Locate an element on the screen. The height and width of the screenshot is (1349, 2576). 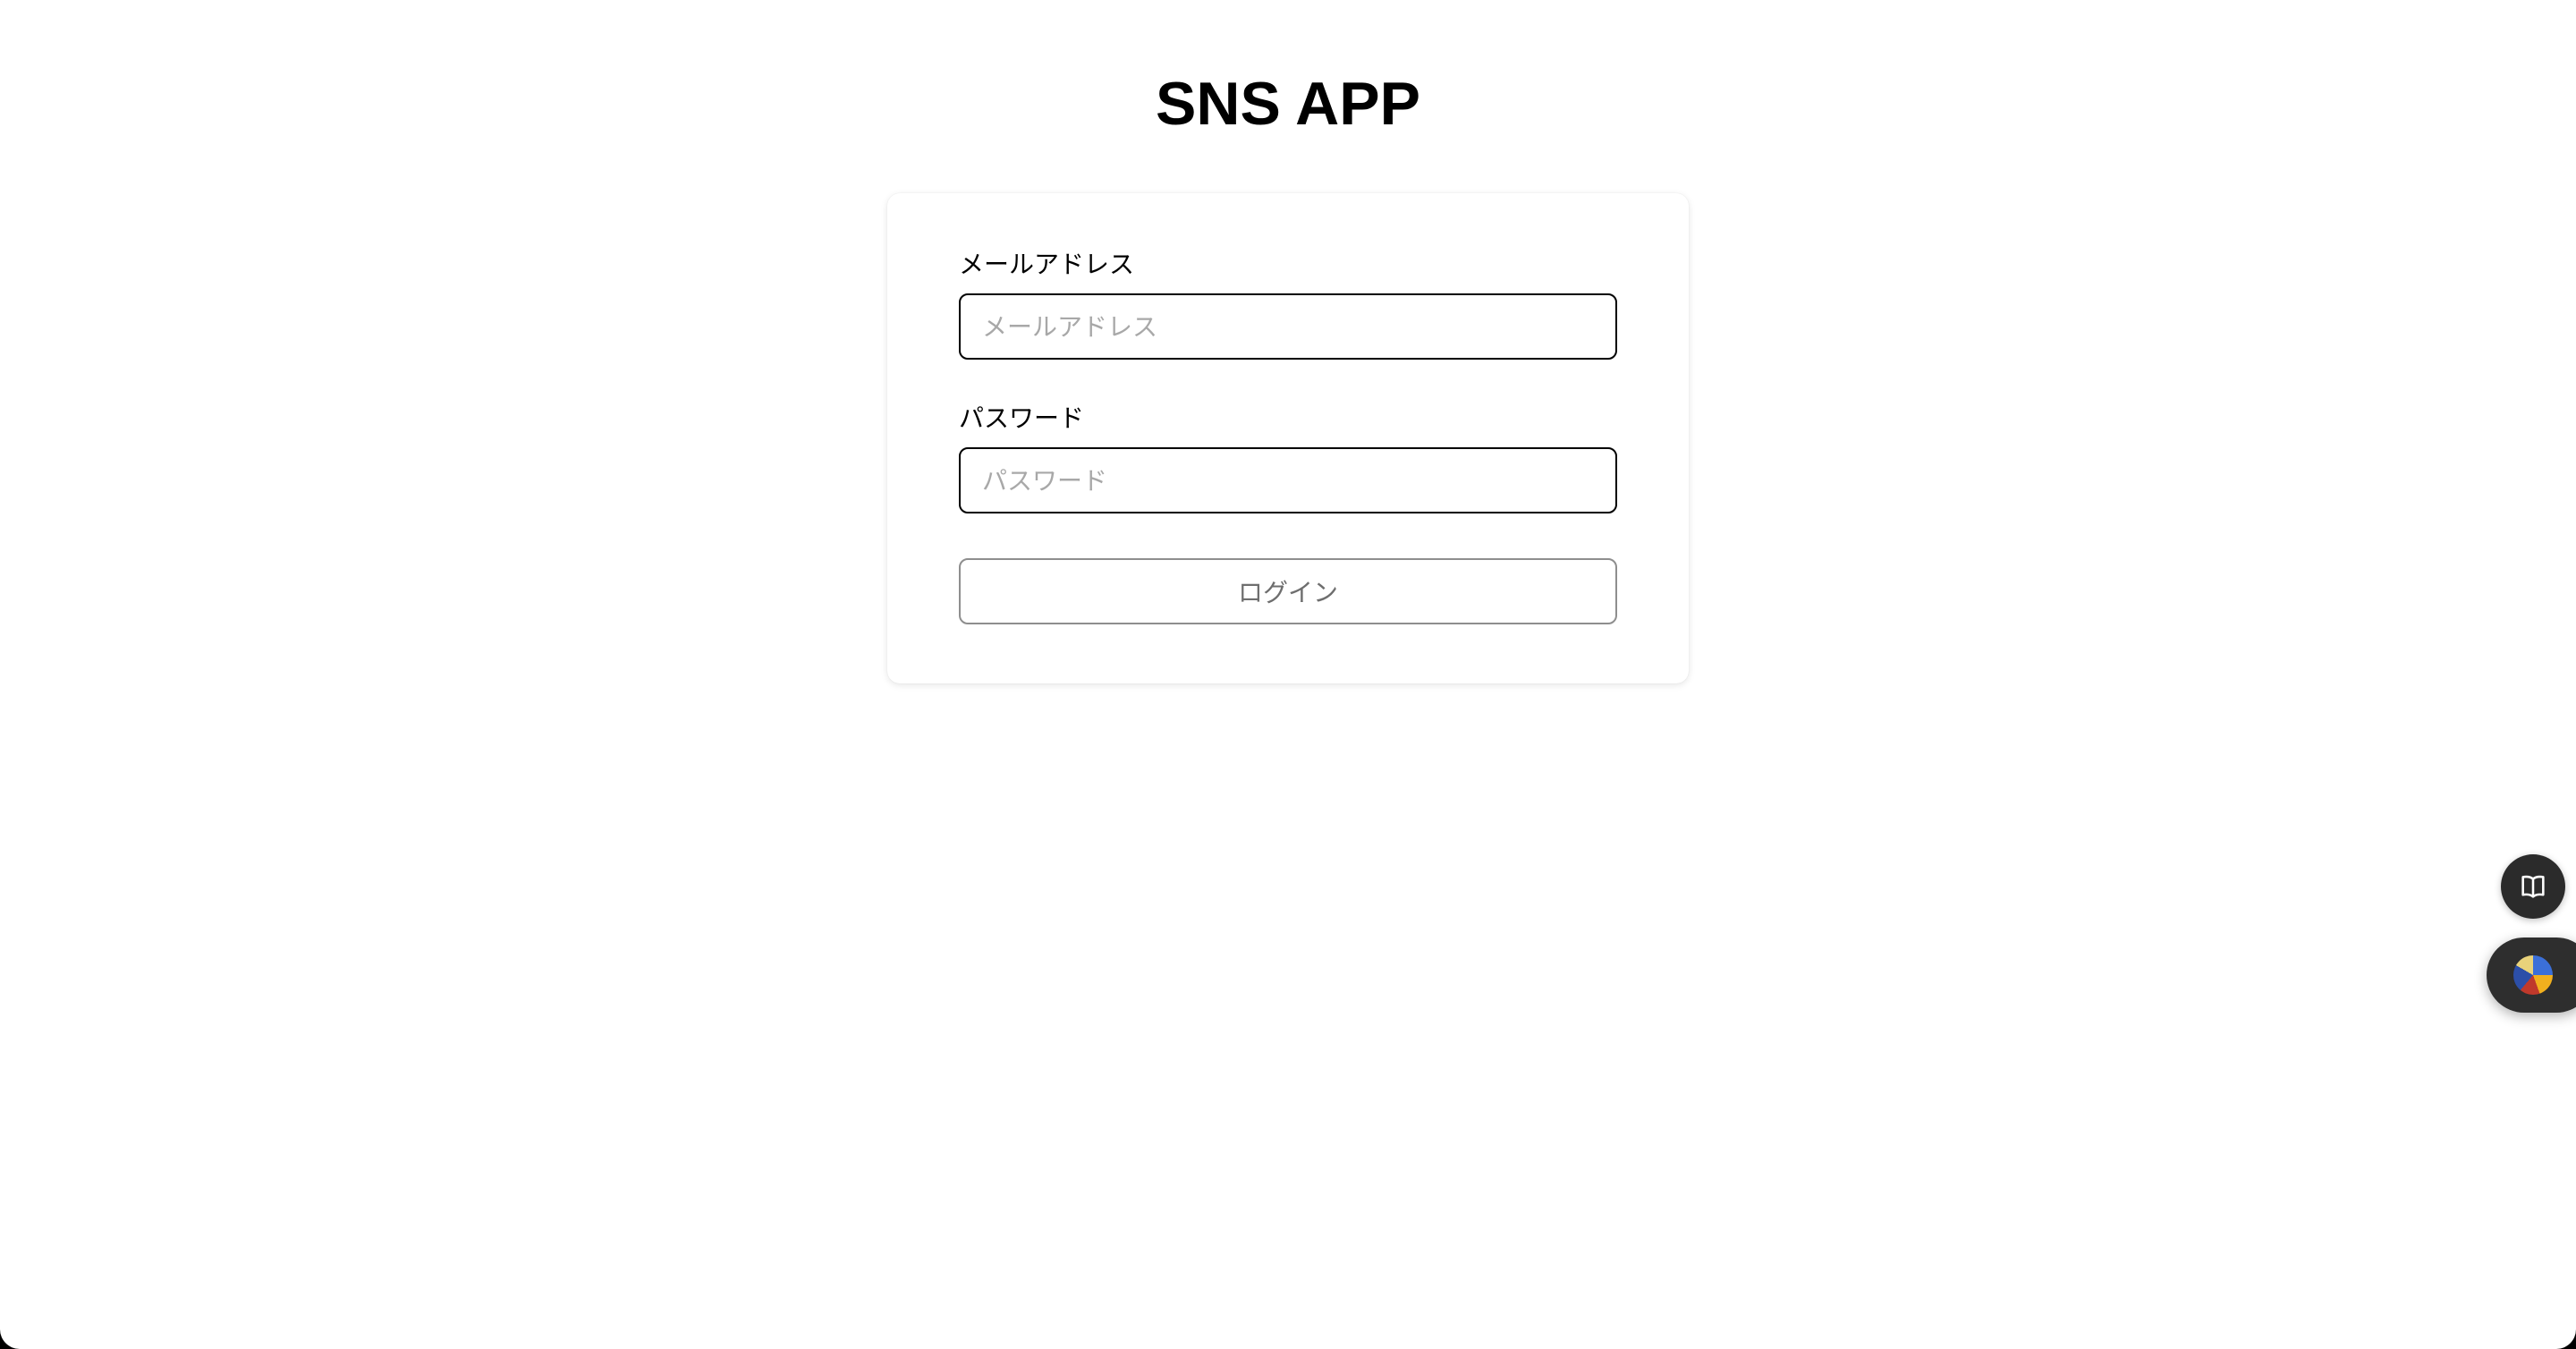
book-open-icon is located at coordinates (2533, 886).